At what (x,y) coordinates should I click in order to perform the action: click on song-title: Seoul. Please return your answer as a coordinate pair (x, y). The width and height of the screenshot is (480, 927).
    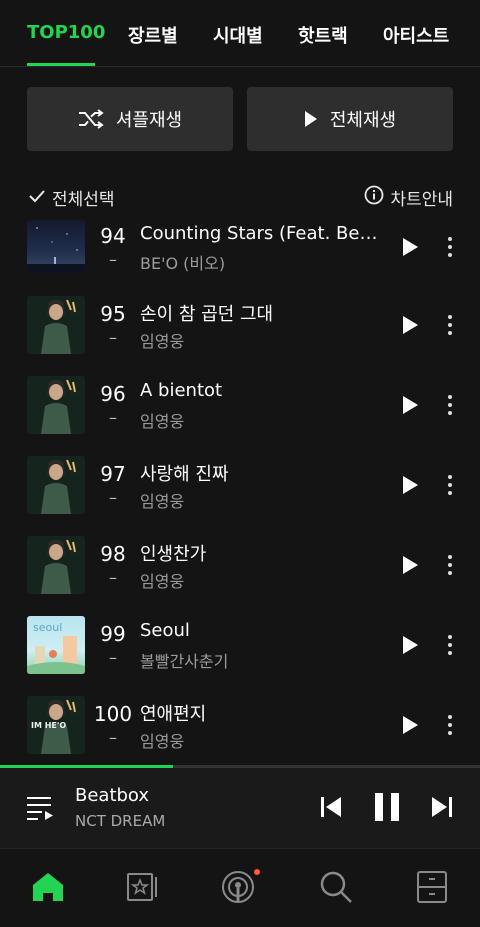
    Looking at the image, I should click on (165, 630).